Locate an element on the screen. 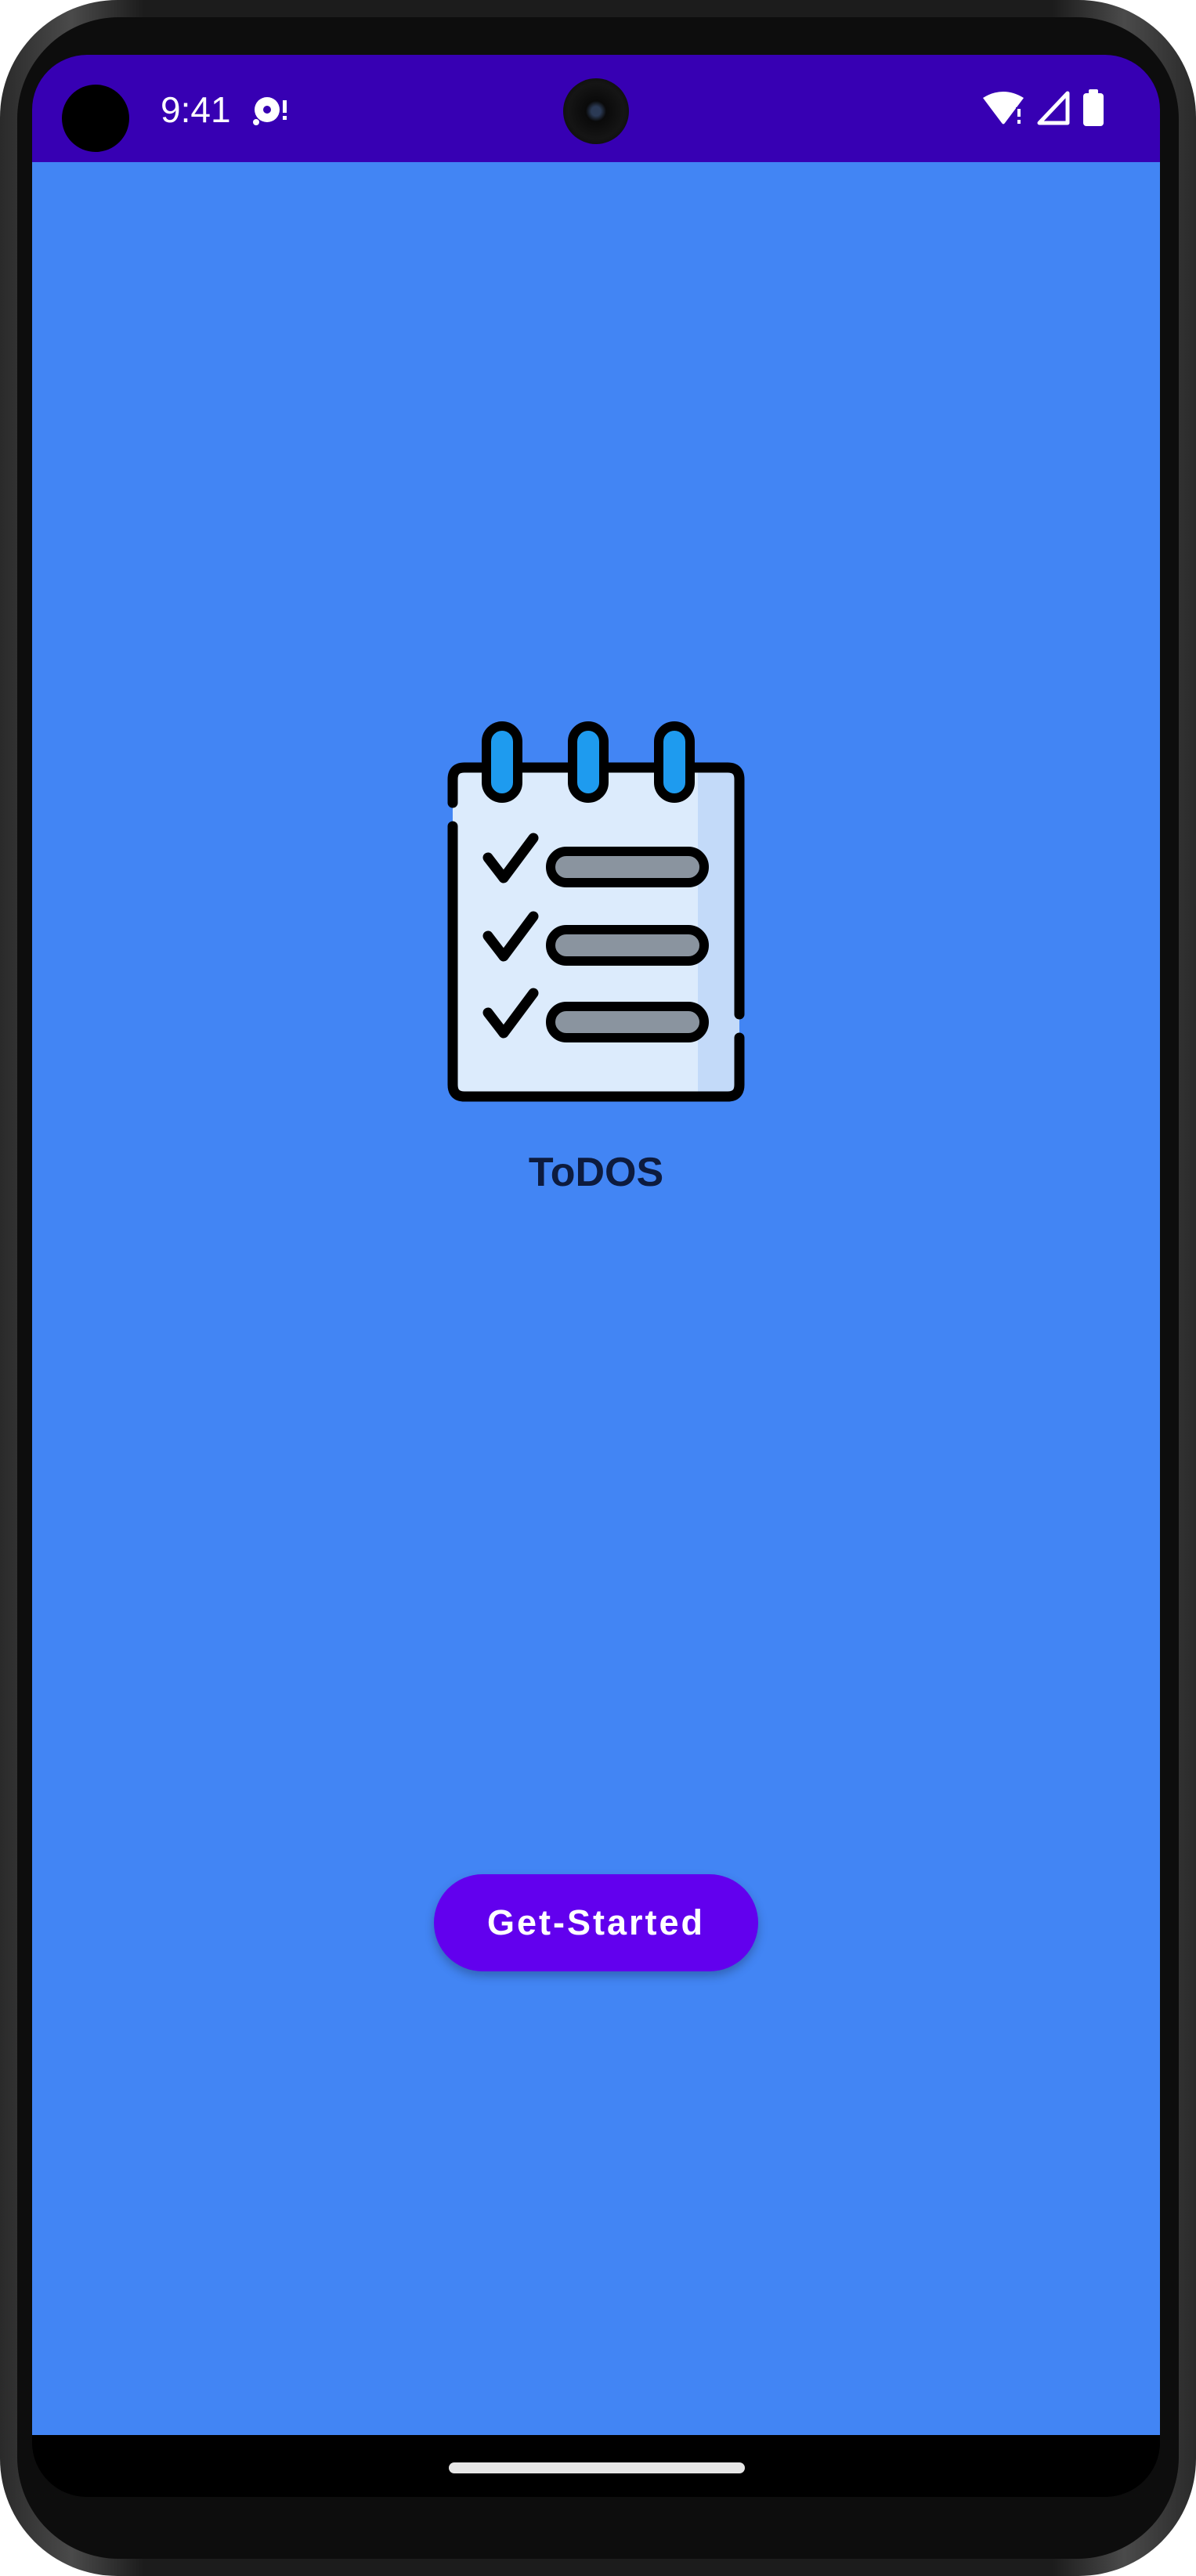  front-camera is located at coordinates (596, 111).